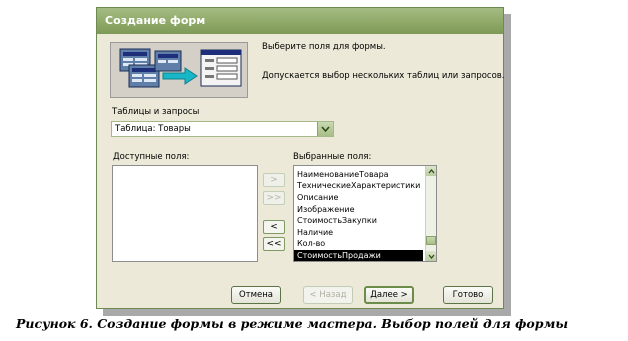 The image size is (628, 341). What do you see at coordinates (311, 243) in the screenshot?
I see `list-item: Кол-во` at bounding box center [311, 243].